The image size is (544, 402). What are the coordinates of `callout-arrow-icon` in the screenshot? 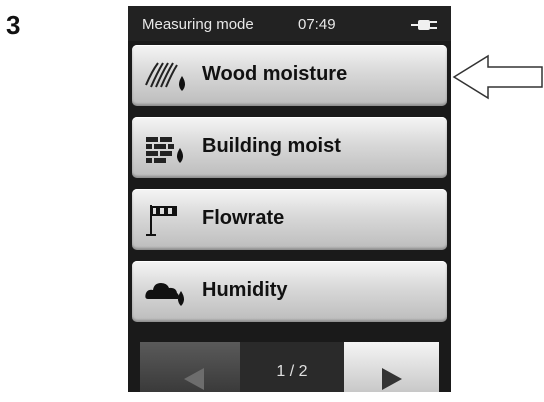 It's located at (497, 77).